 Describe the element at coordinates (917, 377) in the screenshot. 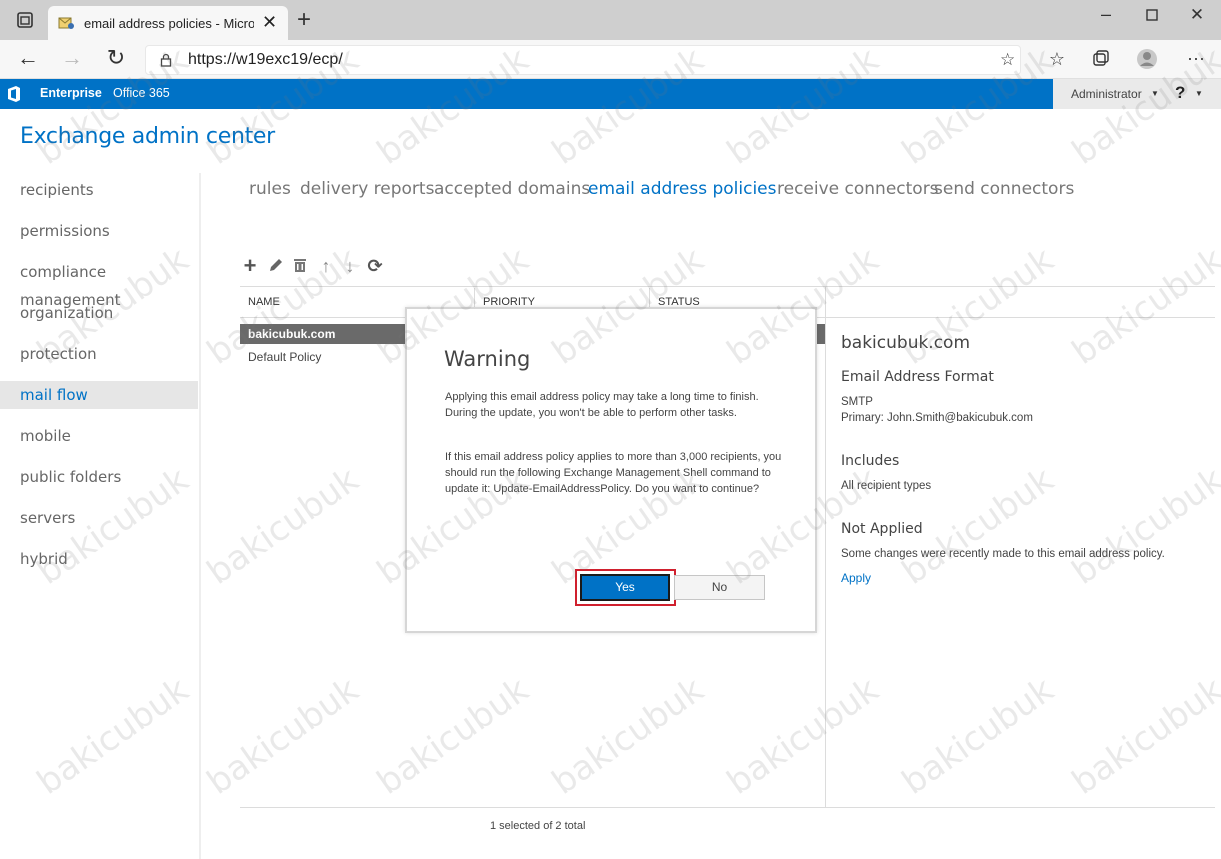

I see `email-format-heading: Email Address Format` at that location.